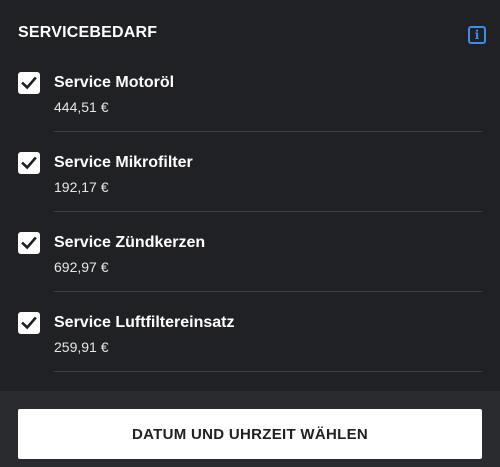 This screenshot has width=500, height=467. Describe the element at coordinates (130, 242) in the screenshot. I see `service-label: Service Zündkerzen` at that location.